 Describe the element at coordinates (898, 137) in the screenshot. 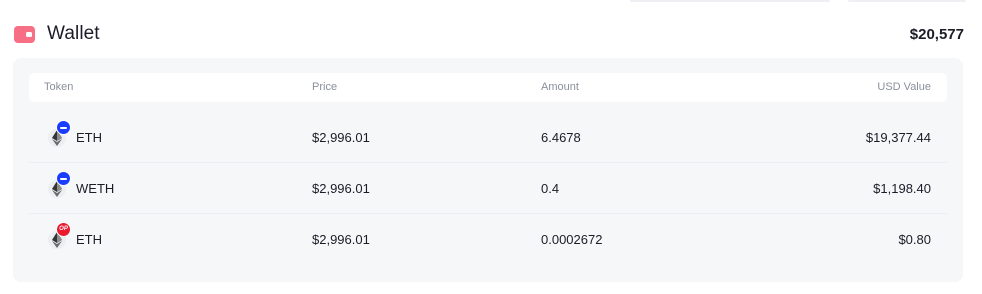

I see `token-usd-value: $19,377.44` at that location.